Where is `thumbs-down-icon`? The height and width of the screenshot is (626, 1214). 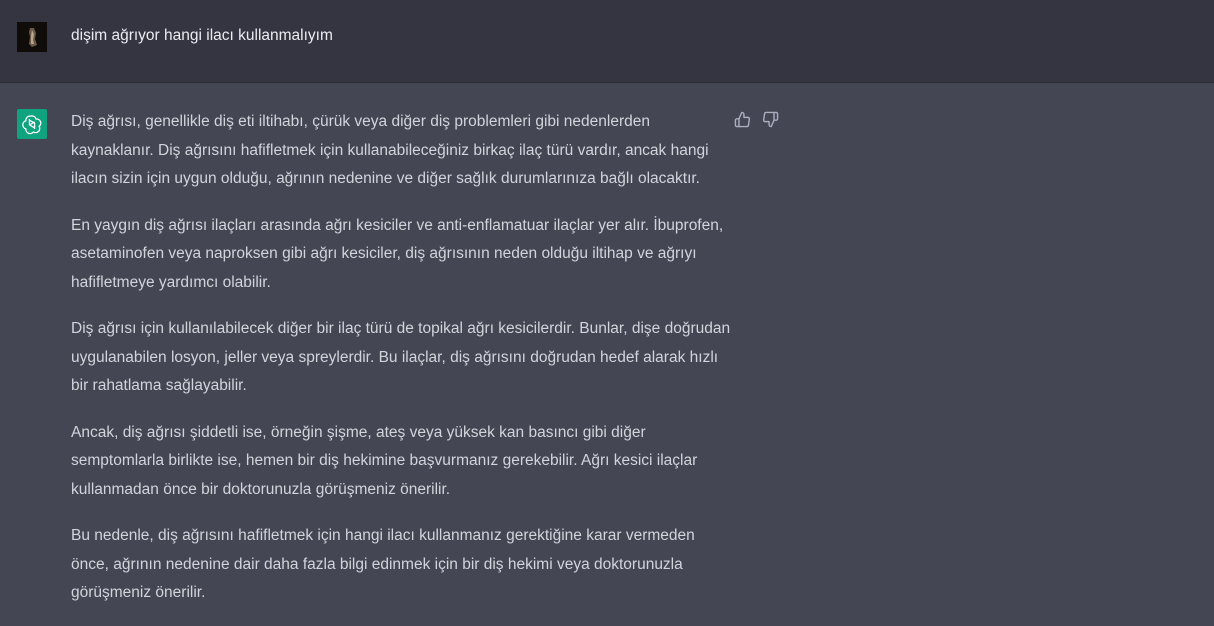 thumbs-down-icon is located at coordinates (771, 120).